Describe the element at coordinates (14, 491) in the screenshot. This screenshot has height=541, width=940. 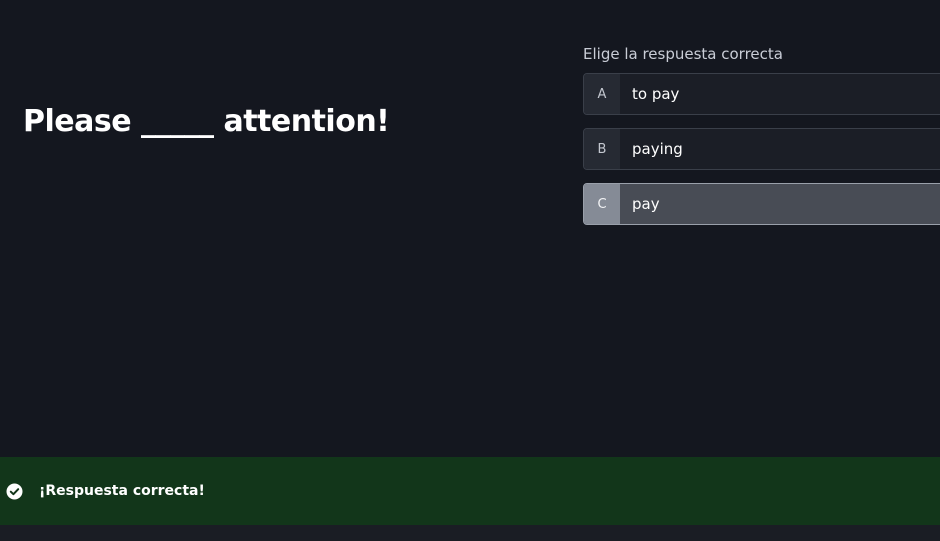
I see `check-circle-icon` at that location.